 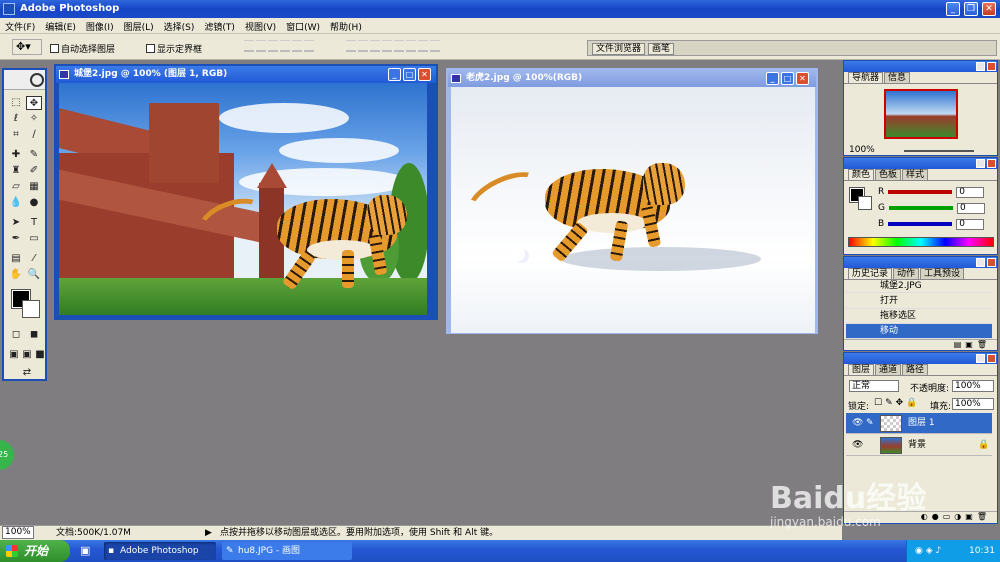 I want to click on history-item-move: 移动, so click(x=919, y=331).